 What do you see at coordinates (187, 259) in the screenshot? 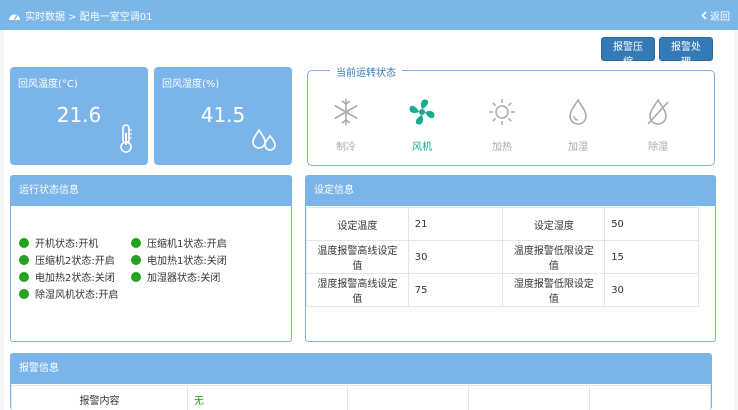
I see `status-item-heater-1: 电加热1状态:关闭` at bounding box center [187, 259].